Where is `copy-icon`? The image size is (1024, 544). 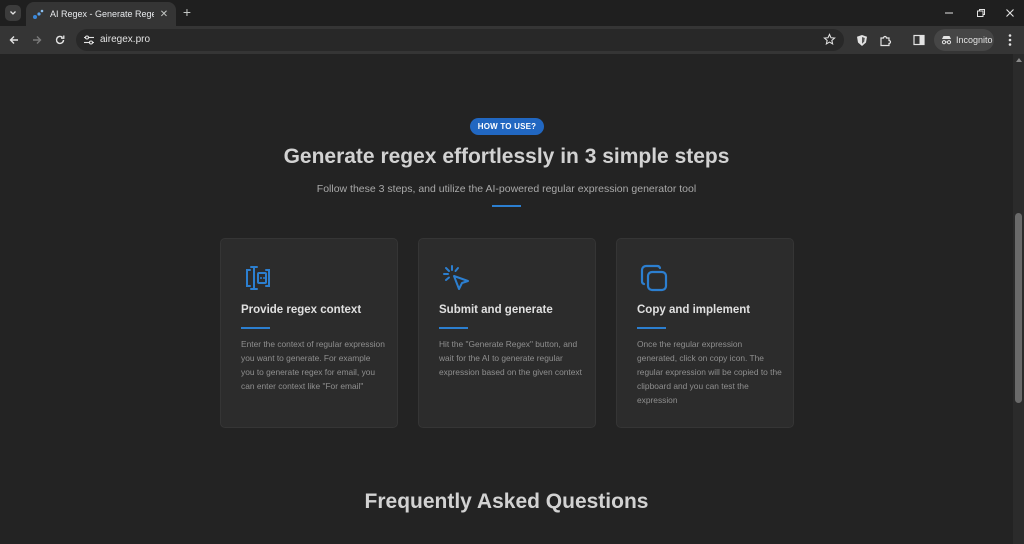
copy-icon is located at coordinates (654, 278).